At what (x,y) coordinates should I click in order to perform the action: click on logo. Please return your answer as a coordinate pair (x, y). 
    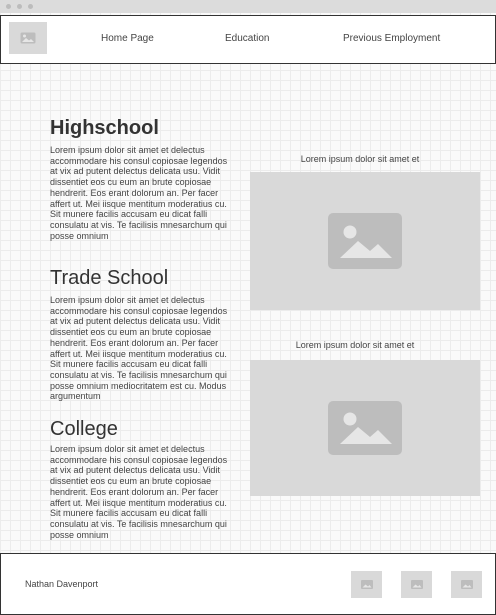
    Looking at the image, I should click on (28, 38).